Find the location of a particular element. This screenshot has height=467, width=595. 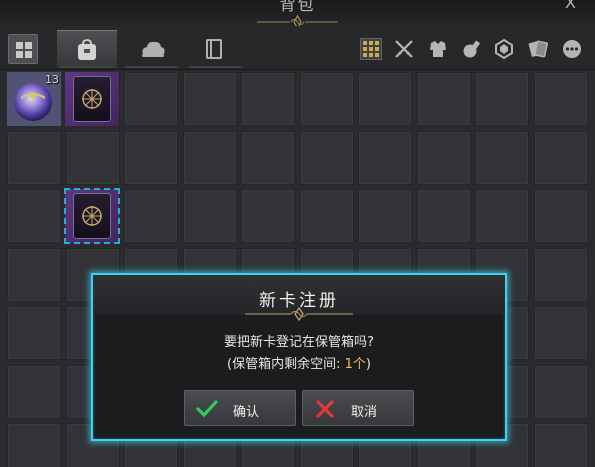

checkmark-icon is located at coordinates (207, 409).